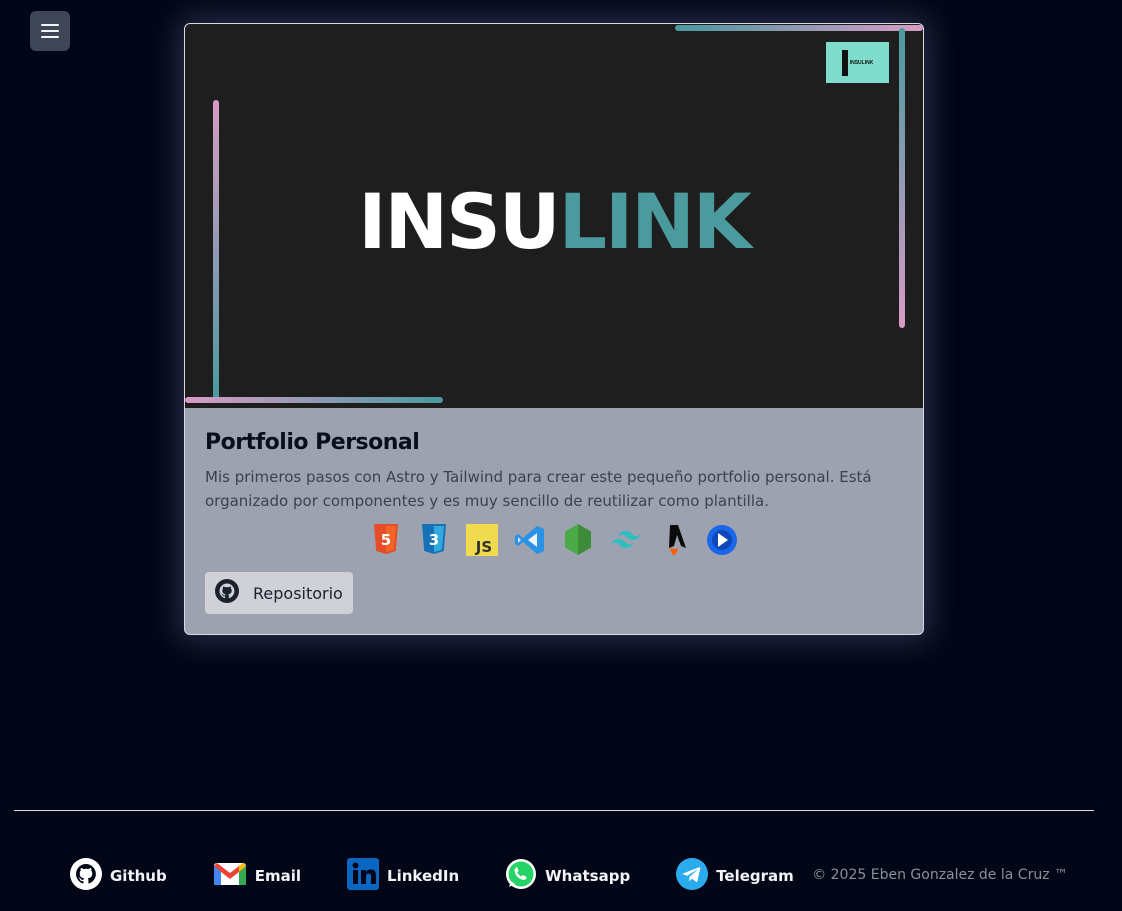  What do you see at coordinates (483, 547) in the screenshot?
I see `svg-text: JS` at bounding box center [483, 547].